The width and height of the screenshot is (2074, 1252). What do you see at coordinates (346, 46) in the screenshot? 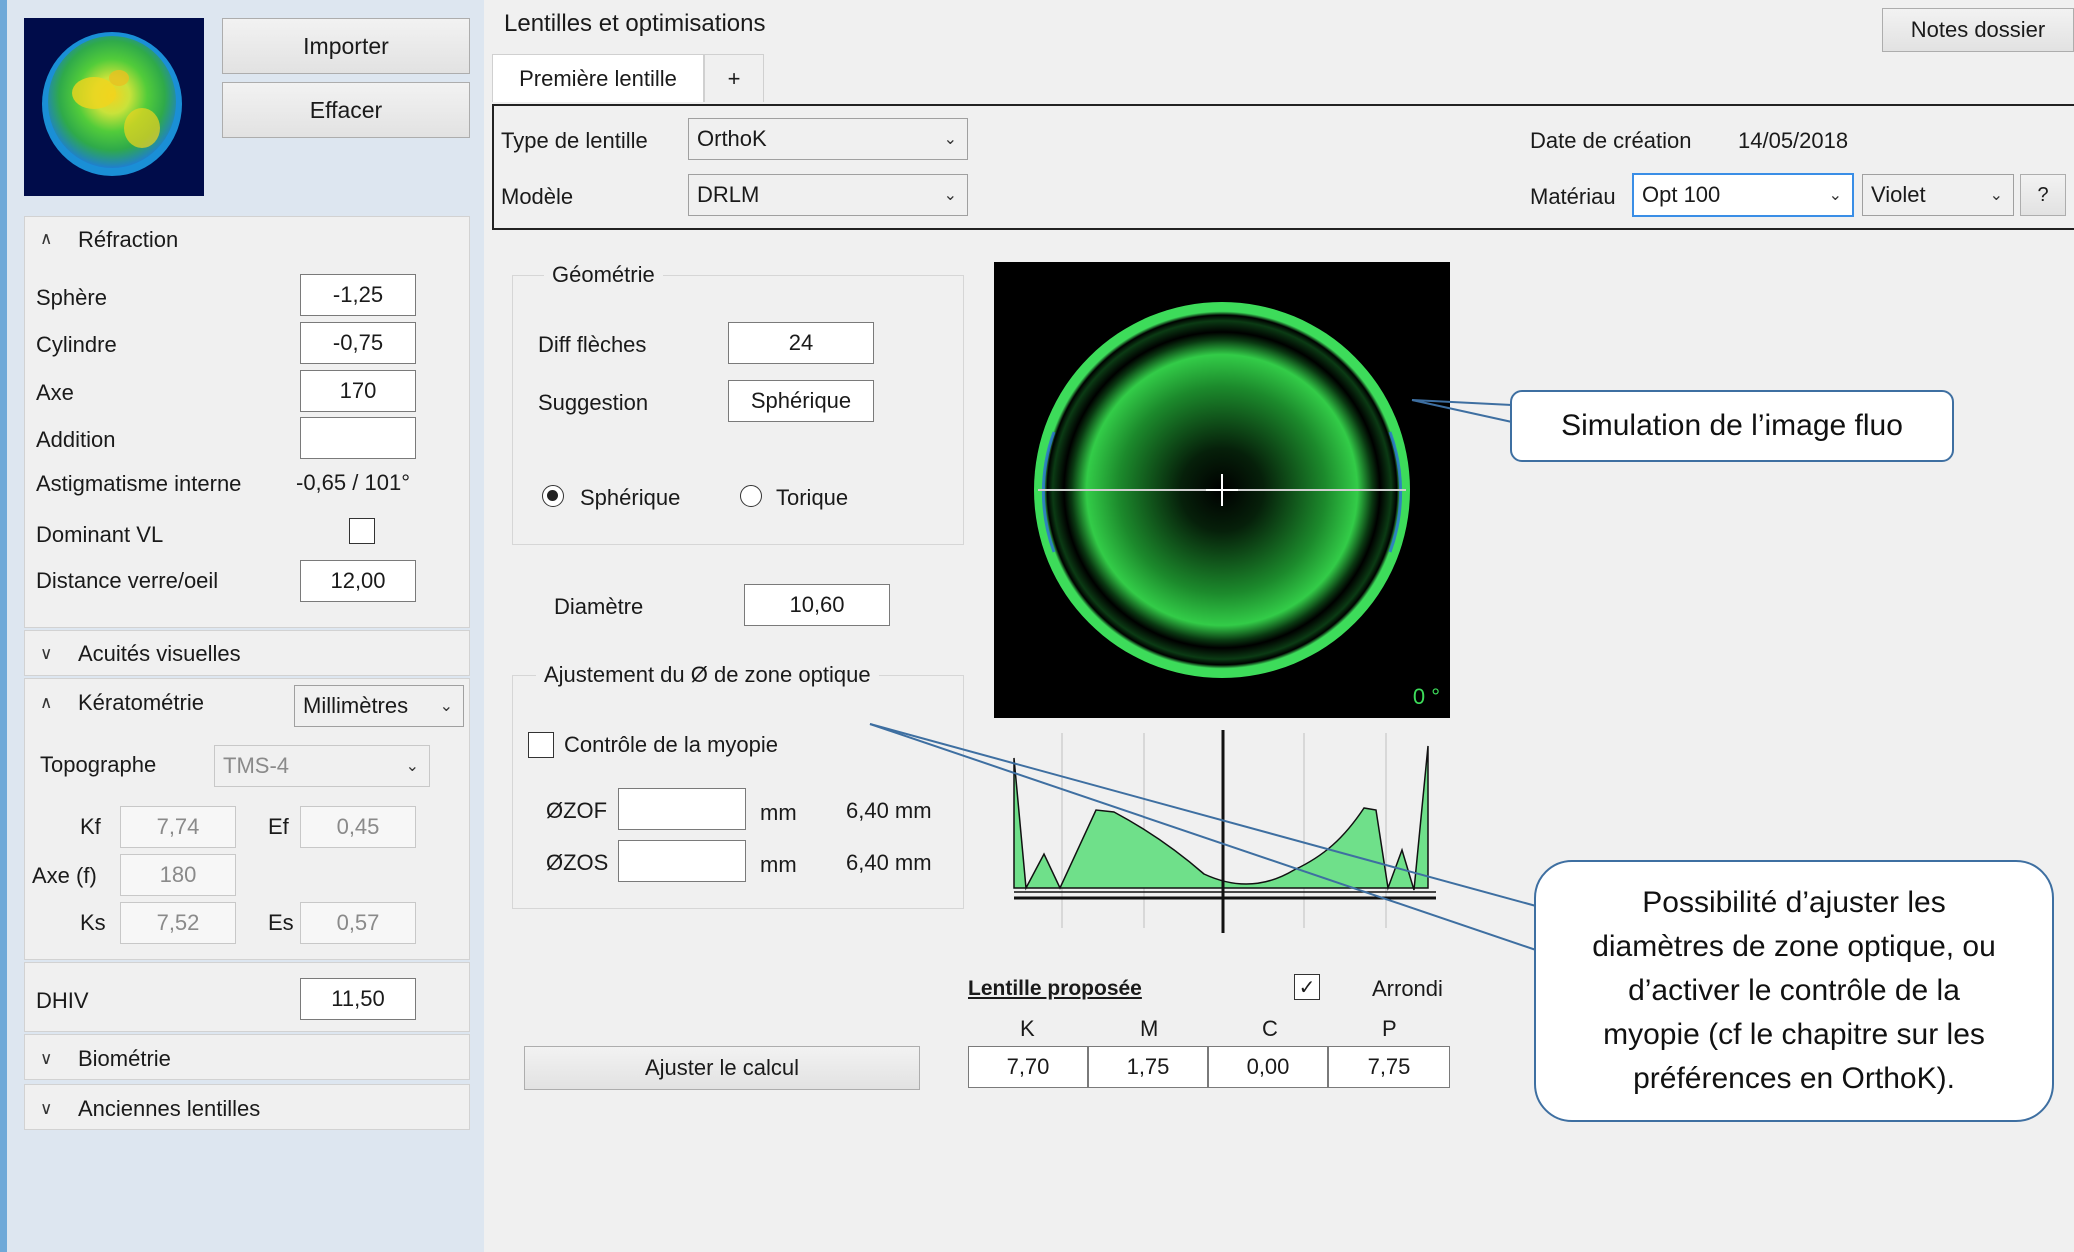
I see `import-button: Importer` at bounding box center [346, 46].